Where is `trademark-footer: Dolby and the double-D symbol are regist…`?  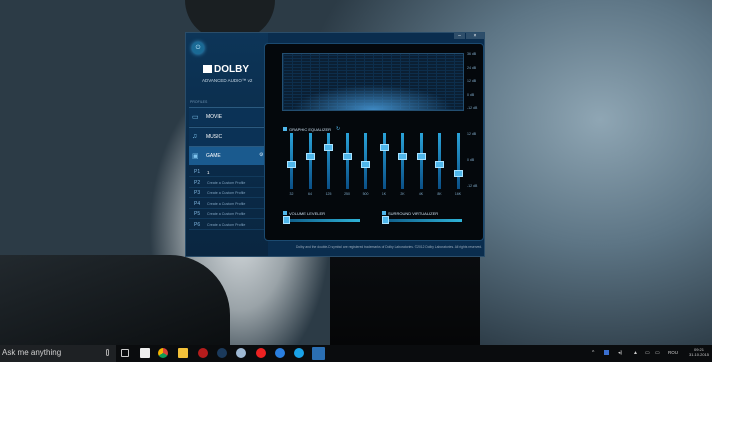 trademark-footer: Dolby and the double-D symbol are regist… is located at coordinates (389, 247).